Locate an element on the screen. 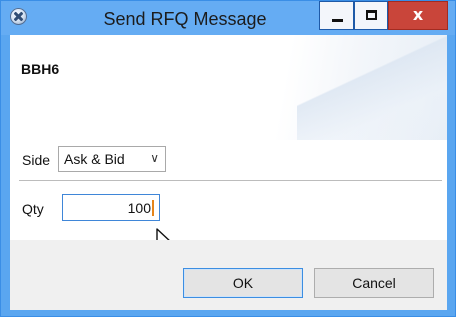  side-select: Ask & Bid ∨ is located at coordinates (112, 159).